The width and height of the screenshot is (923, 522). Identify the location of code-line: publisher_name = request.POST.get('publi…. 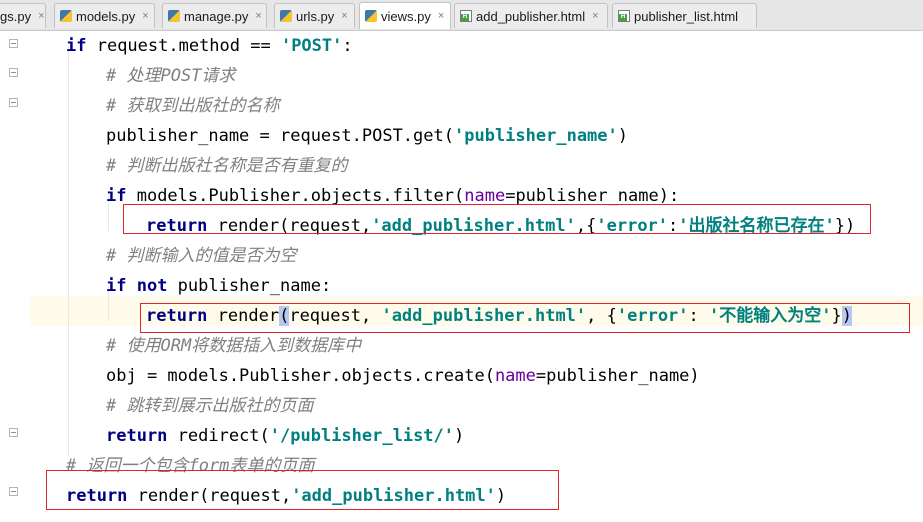
(367, 136).